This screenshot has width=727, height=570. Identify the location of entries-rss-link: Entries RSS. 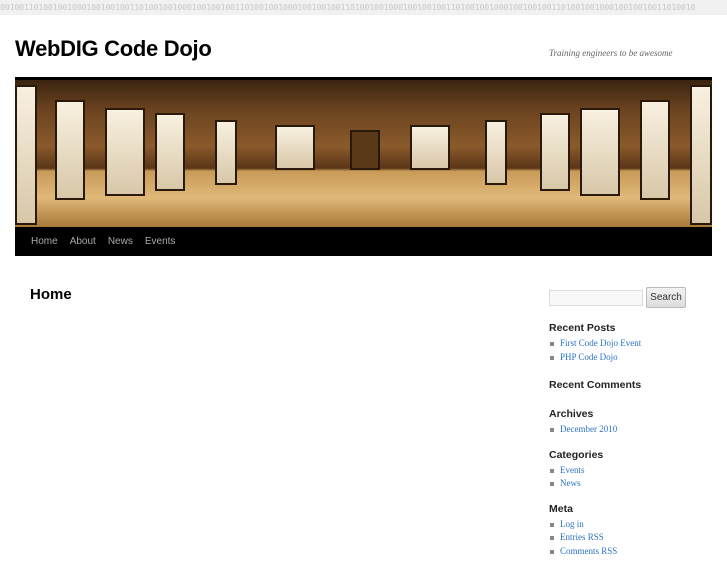
(582, 537).